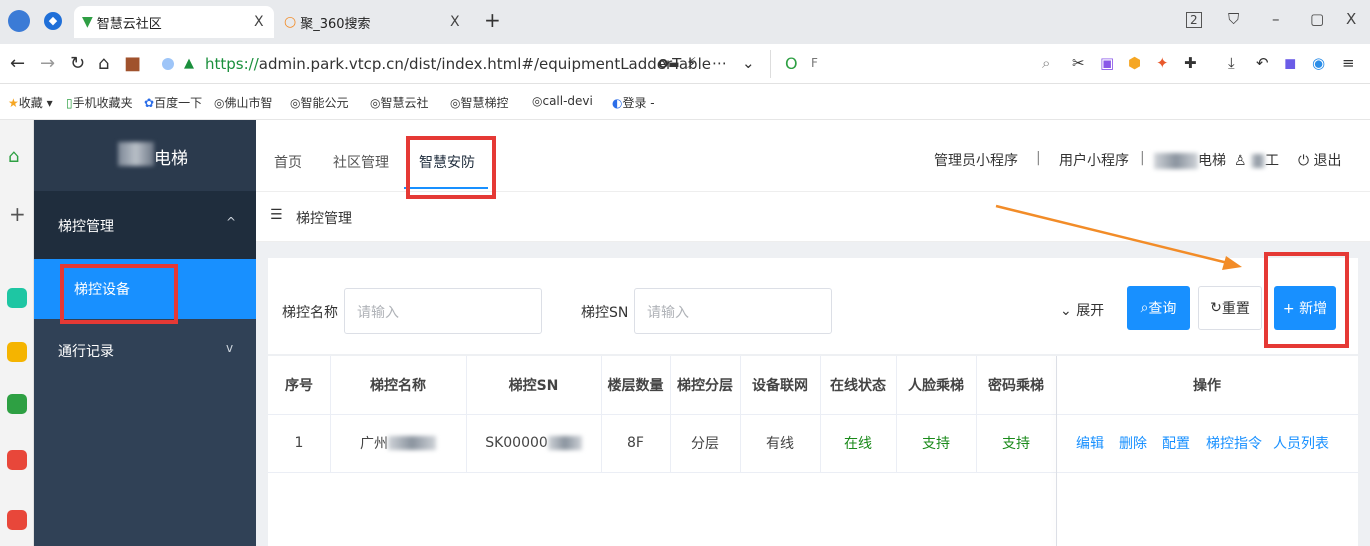 The height and width of the screenshot is (546, 1370). Describe the element at coordinates (103, 63) in the screenshot. I see `home-icon: ⌂` at that location.